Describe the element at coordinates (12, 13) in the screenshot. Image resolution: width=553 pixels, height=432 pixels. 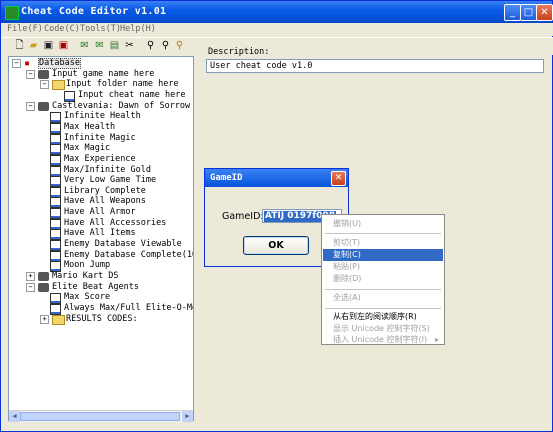
I see `app-icon` at that location.